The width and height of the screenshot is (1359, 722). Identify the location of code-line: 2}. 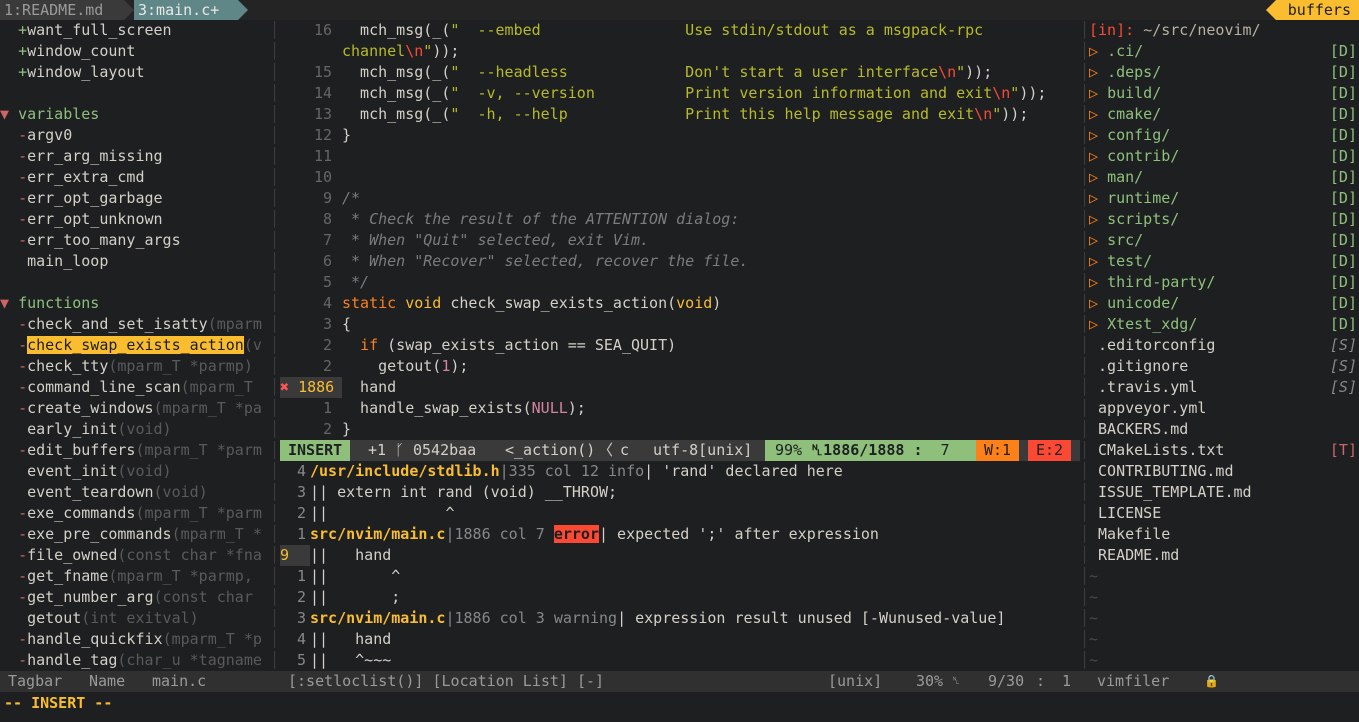
(680, 429).